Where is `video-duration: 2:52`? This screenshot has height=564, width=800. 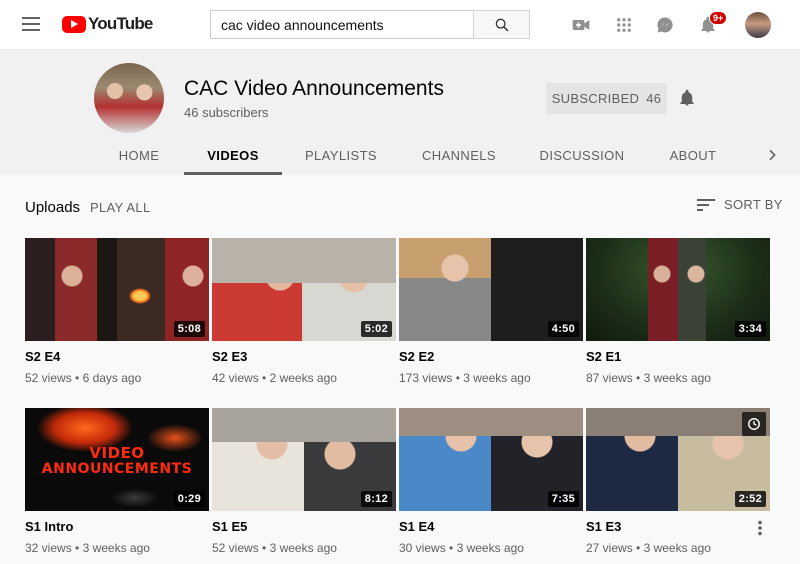 video-duration: 2:52 is located at coordinates (750, 499).